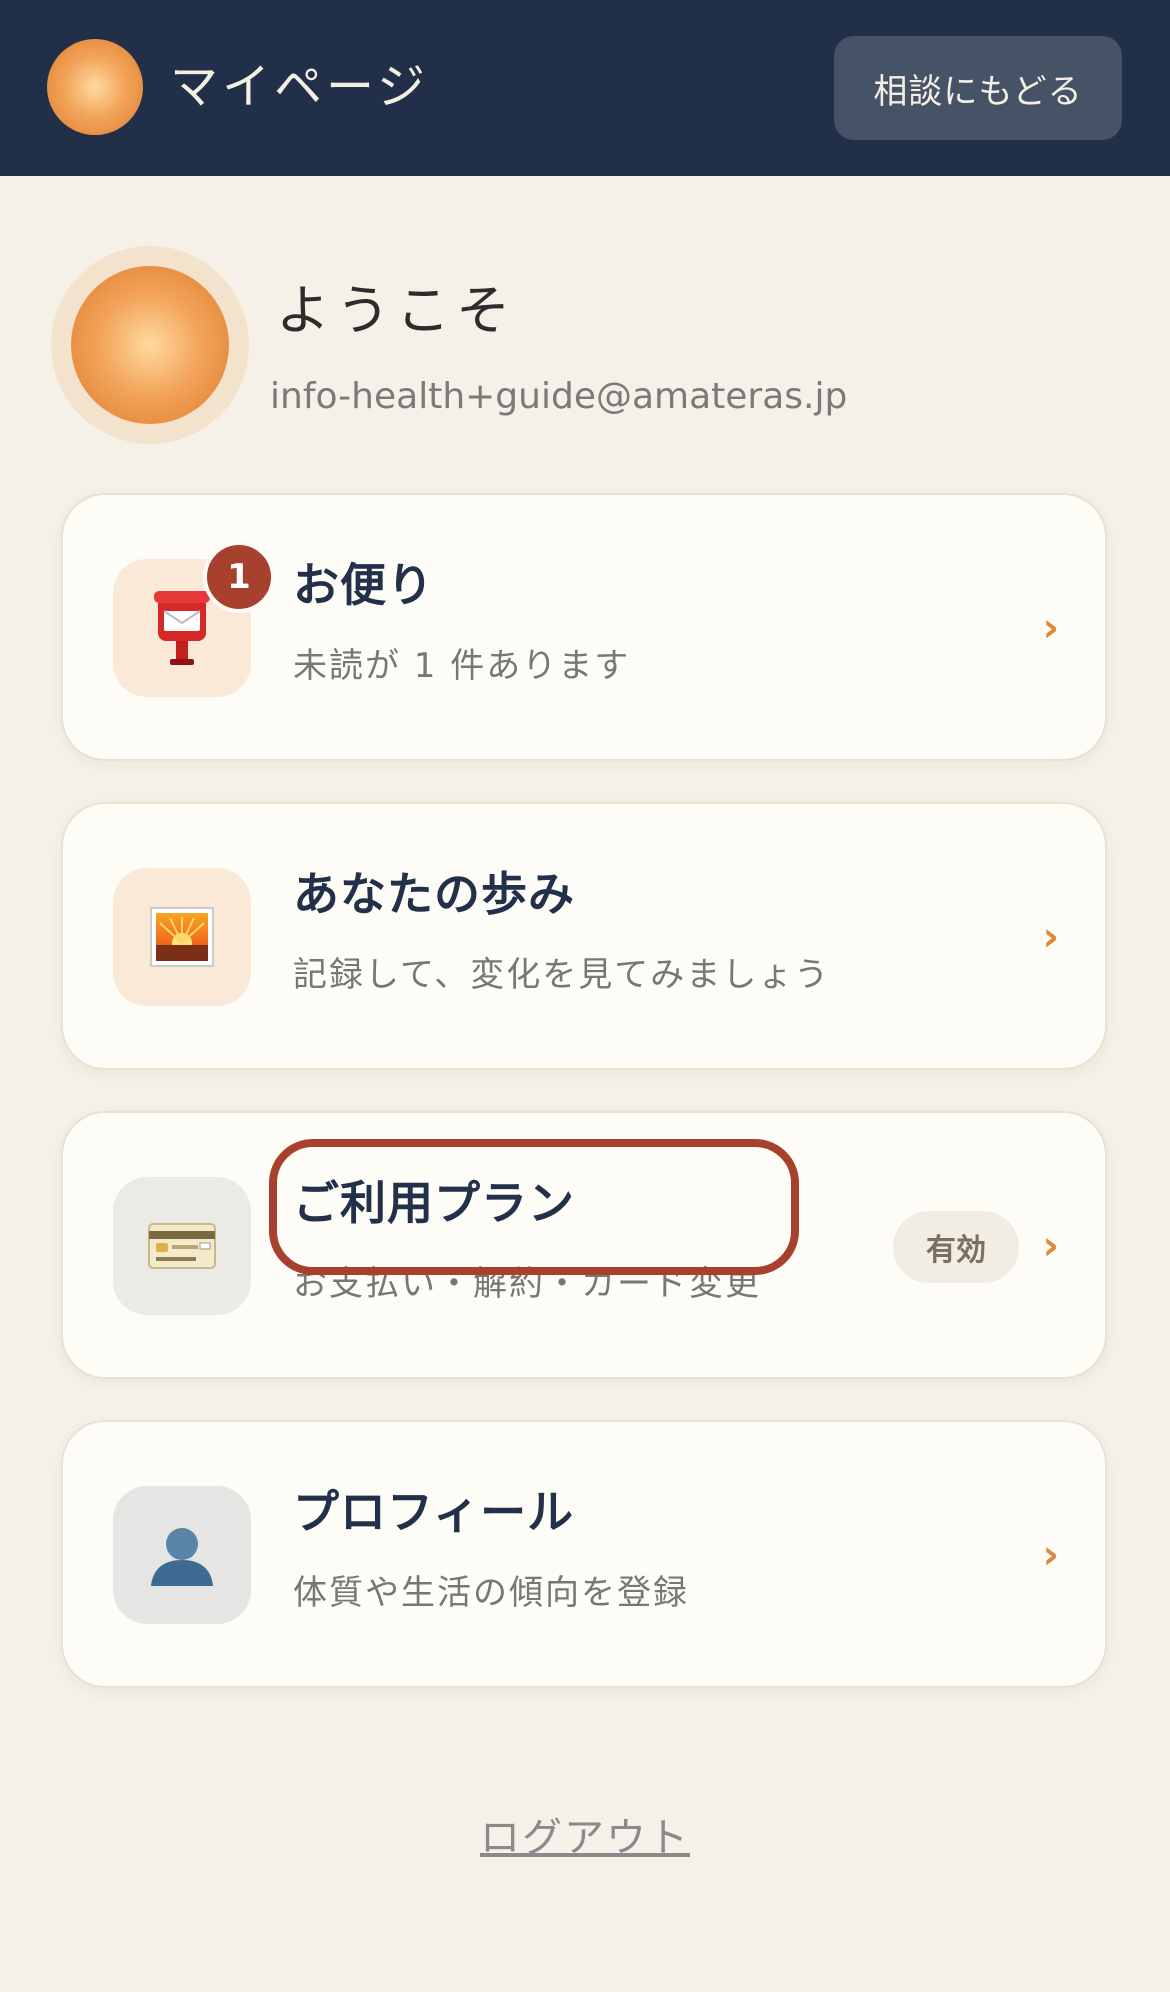 Image resolution: width=1170 pixels, height=1992 pixels. What do you see at coordinates (584, 627) in the screenshot?
I see `letters-card: 1 お便り 未読が 1 件あります ›` at bounding box center [584, 627].